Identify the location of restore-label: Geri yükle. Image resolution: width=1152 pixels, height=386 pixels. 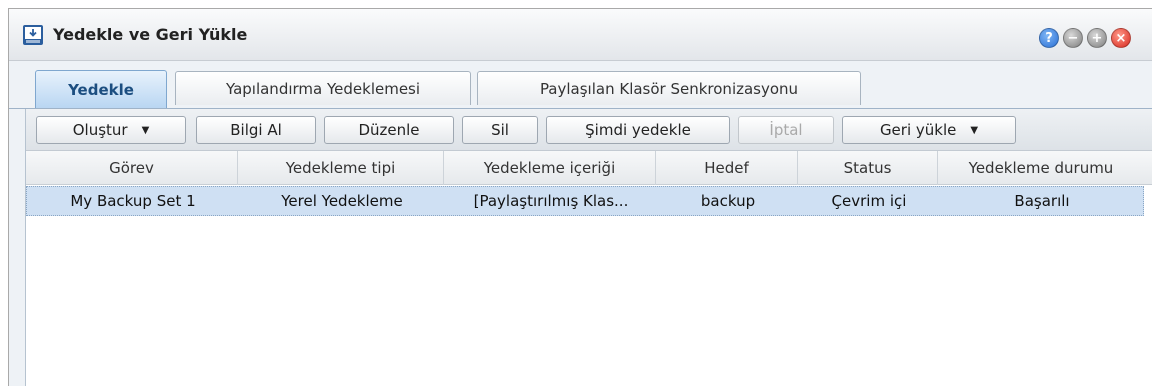
(918, 130).